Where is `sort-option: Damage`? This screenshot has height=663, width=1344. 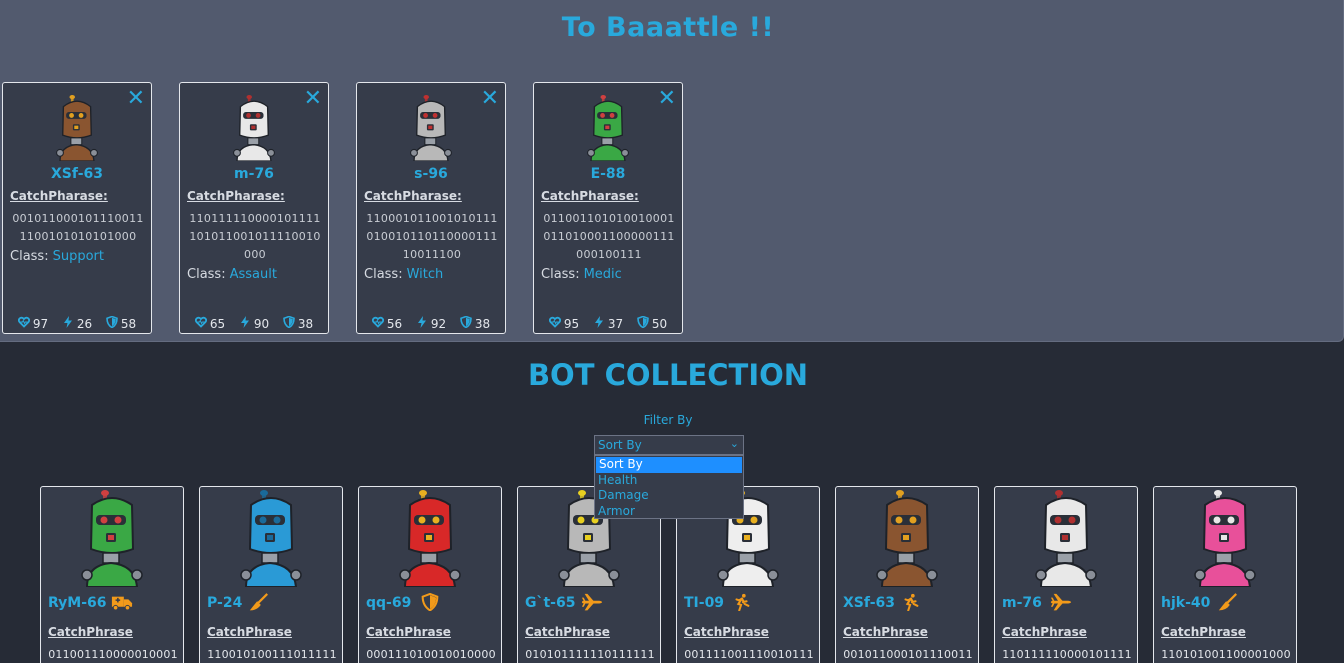 sort-option: Damage is located at coordinates (669, 496).